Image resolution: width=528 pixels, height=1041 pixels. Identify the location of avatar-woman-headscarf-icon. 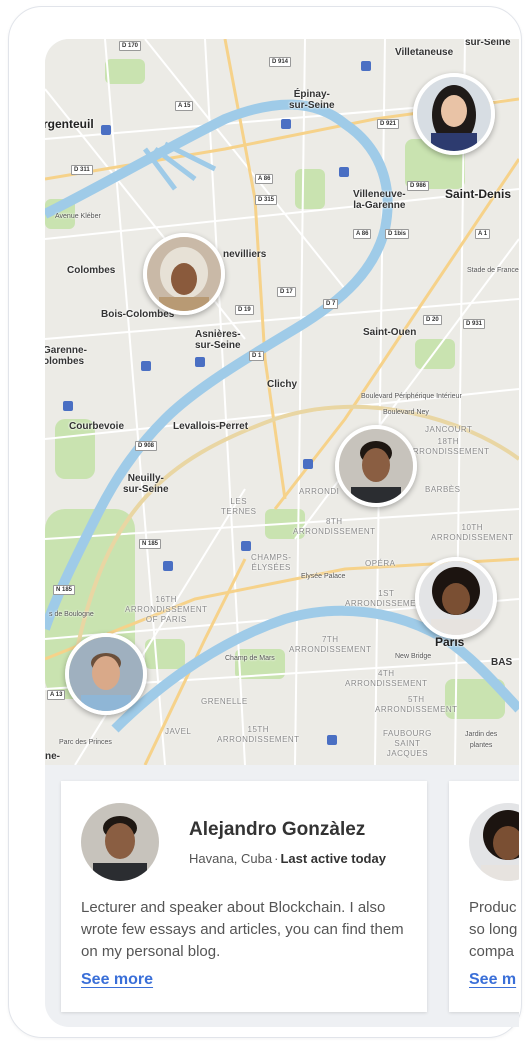
(184, 274).